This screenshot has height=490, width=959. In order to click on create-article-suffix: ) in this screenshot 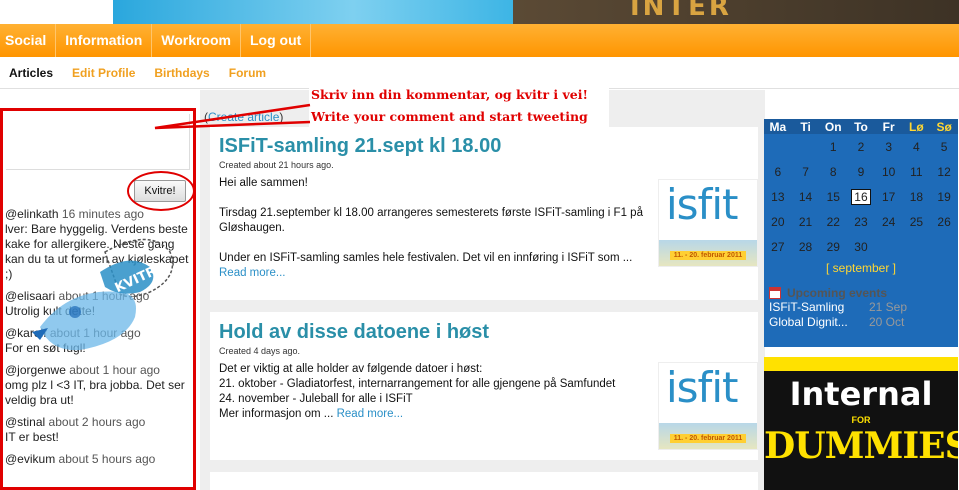, I will do `click(281, 117)`.